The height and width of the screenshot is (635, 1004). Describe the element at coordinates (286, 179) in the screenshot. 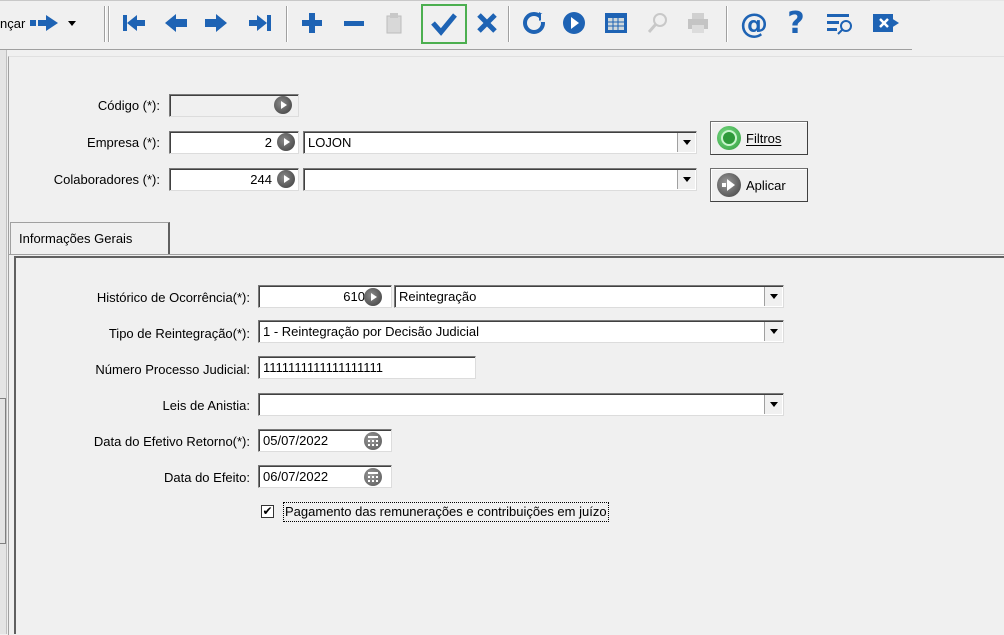

I see `colaboradores-lookup-icon` at that location.